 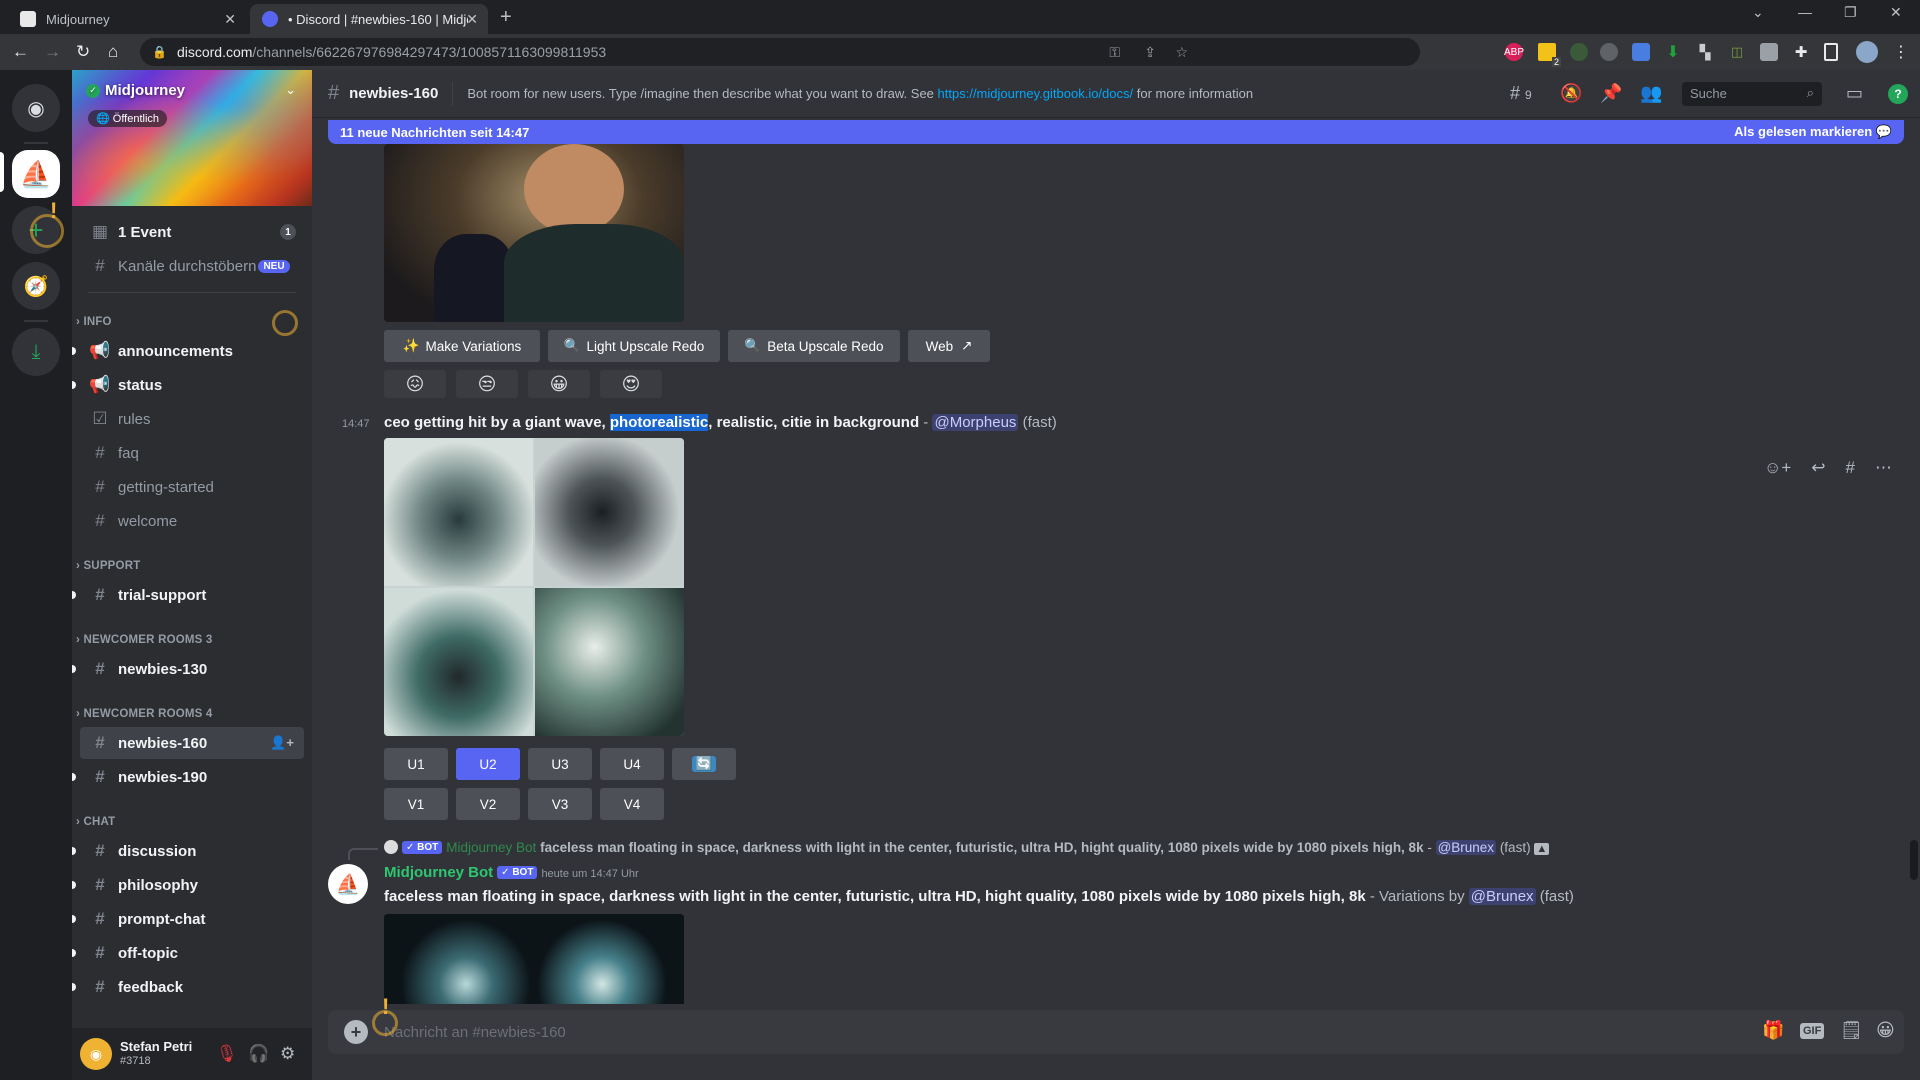 What do you see at coordinates (975, 422) in the screenshot?
I see `user-mention: @Morpheus` at bounding box center [975, 422].